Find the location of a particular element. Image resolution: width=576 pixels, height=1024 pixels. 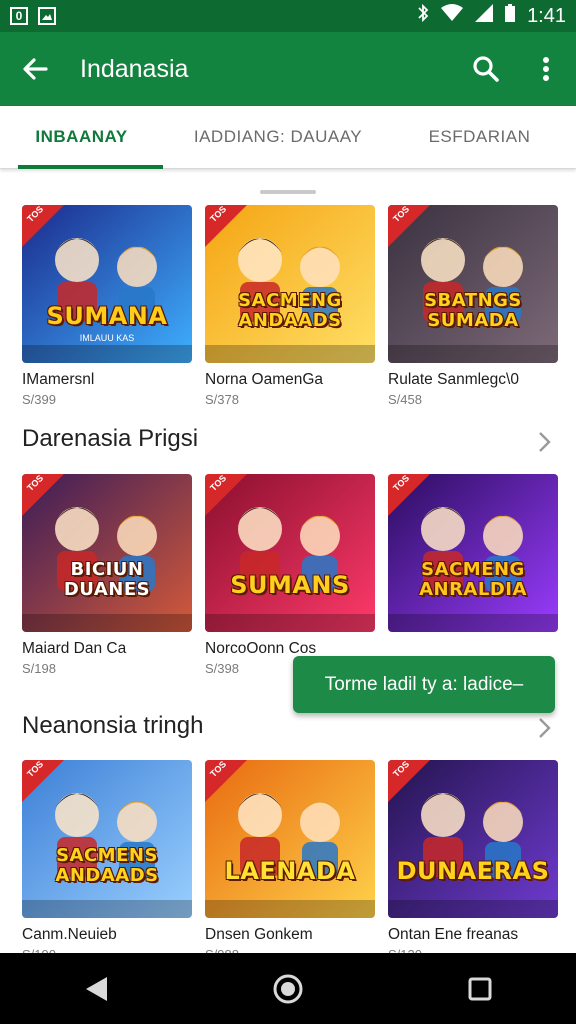

game-price: S/378 is located at coordinates (222, 399).